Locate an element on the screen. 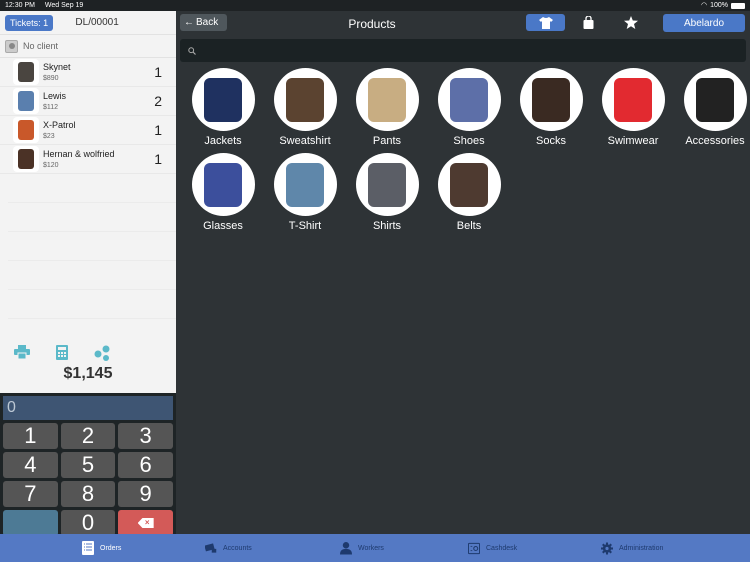  jeans-thumb is located at coordinates (26, 101).